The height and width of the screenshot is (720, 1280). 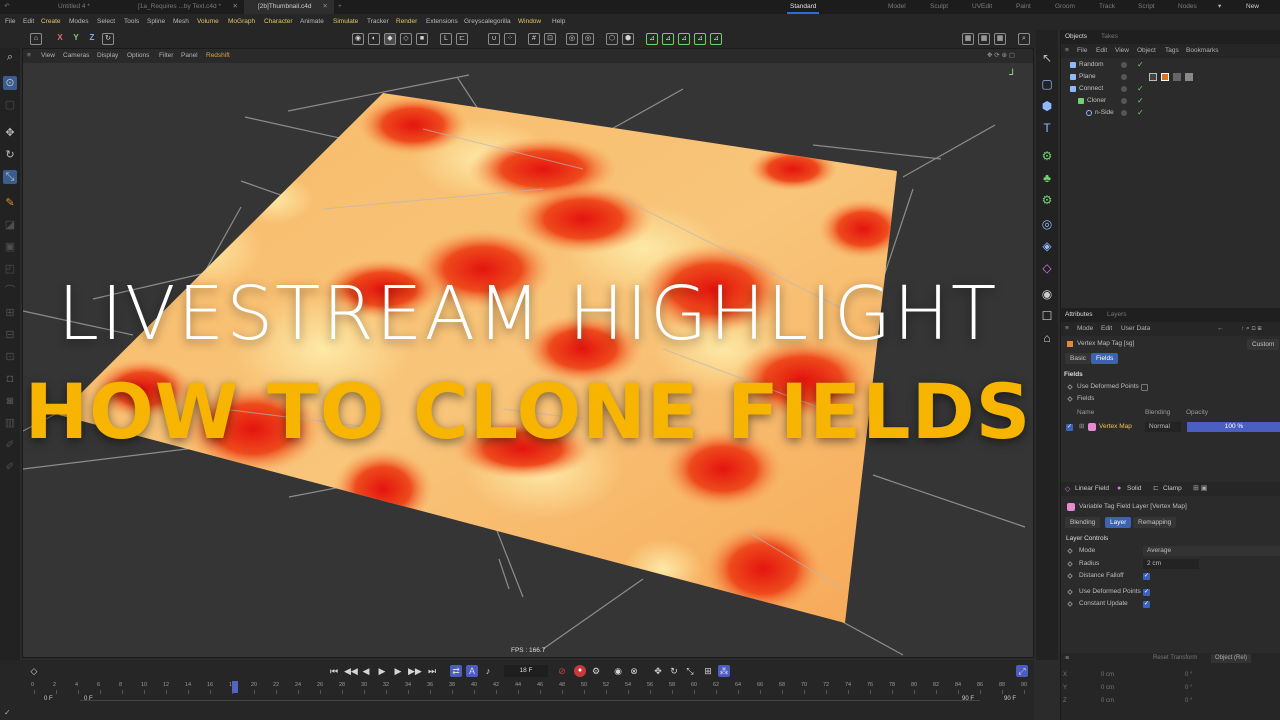 What do you see at coordinates (235, 687) in the screenshot?
I see `playhead` at bounding box center [235, 687].